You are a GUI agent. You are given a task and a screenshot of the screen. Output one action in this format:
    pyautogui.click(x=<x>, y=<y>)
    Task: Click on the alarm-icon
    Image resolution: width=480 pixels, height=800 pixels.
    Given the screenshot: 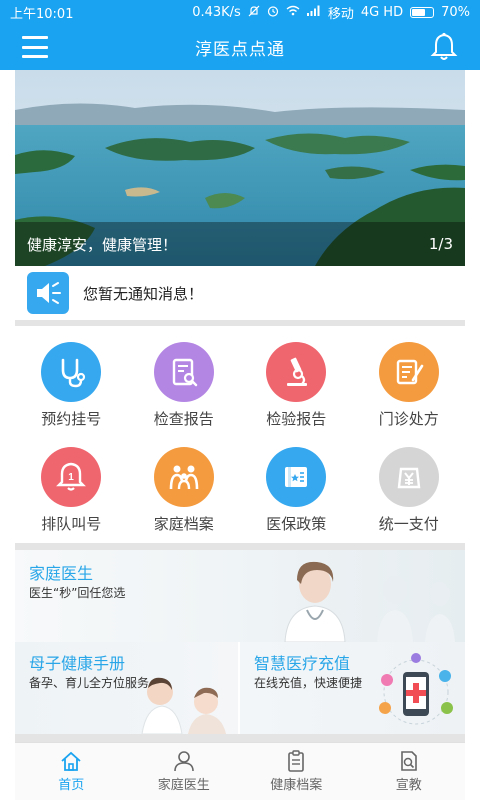 What is the action you would take?
    pyautogui.click(x=273, y=12)
    